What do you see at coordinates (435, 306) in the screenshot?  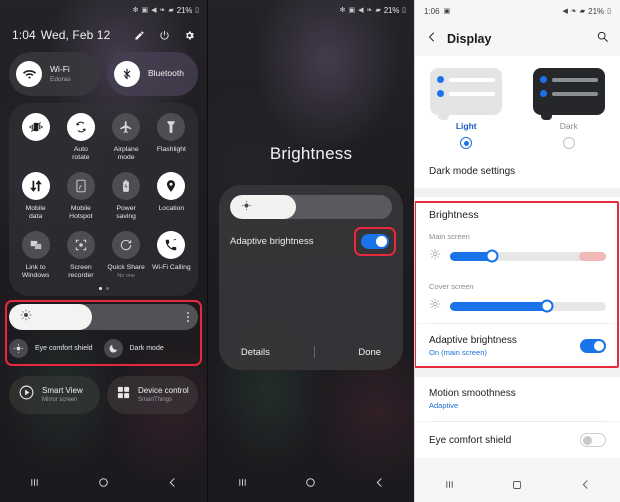 I see `brightness-low-icon` at bounding box center [435, 306].